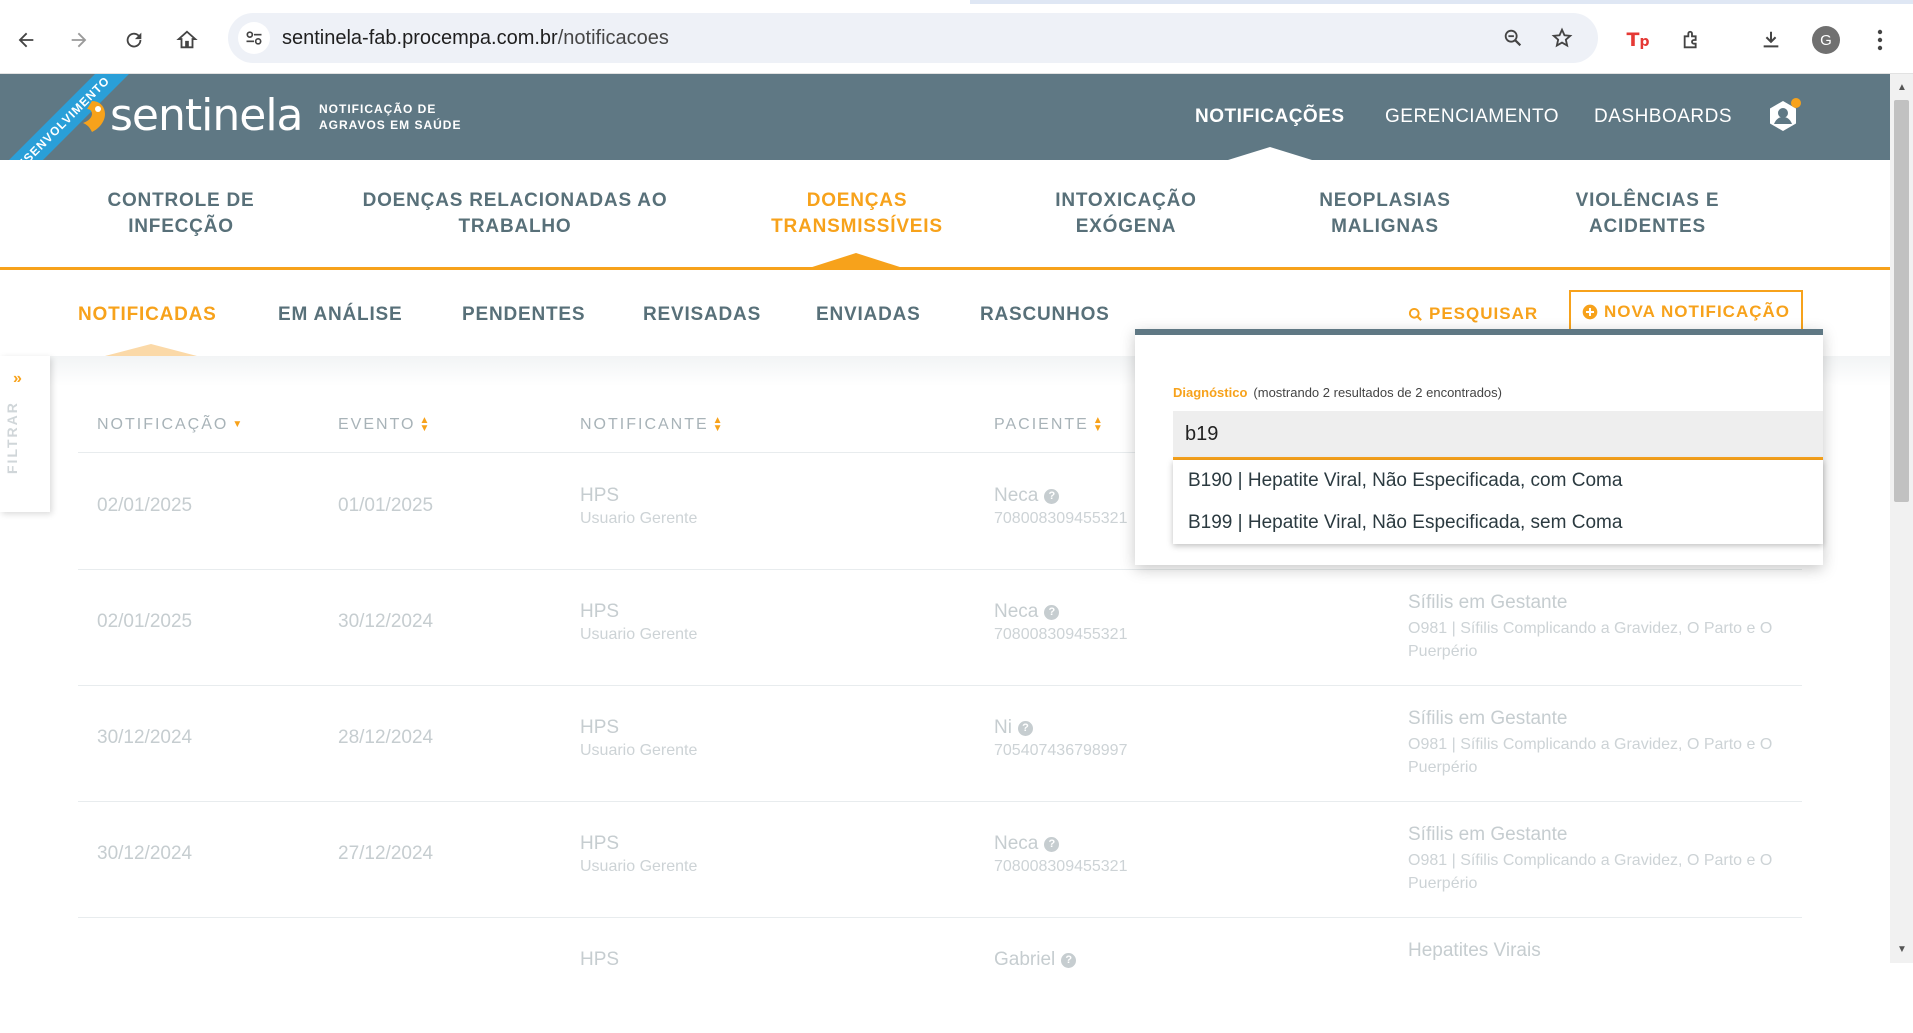  I want to click on paciente-name: Neca, so click(1016, 611).